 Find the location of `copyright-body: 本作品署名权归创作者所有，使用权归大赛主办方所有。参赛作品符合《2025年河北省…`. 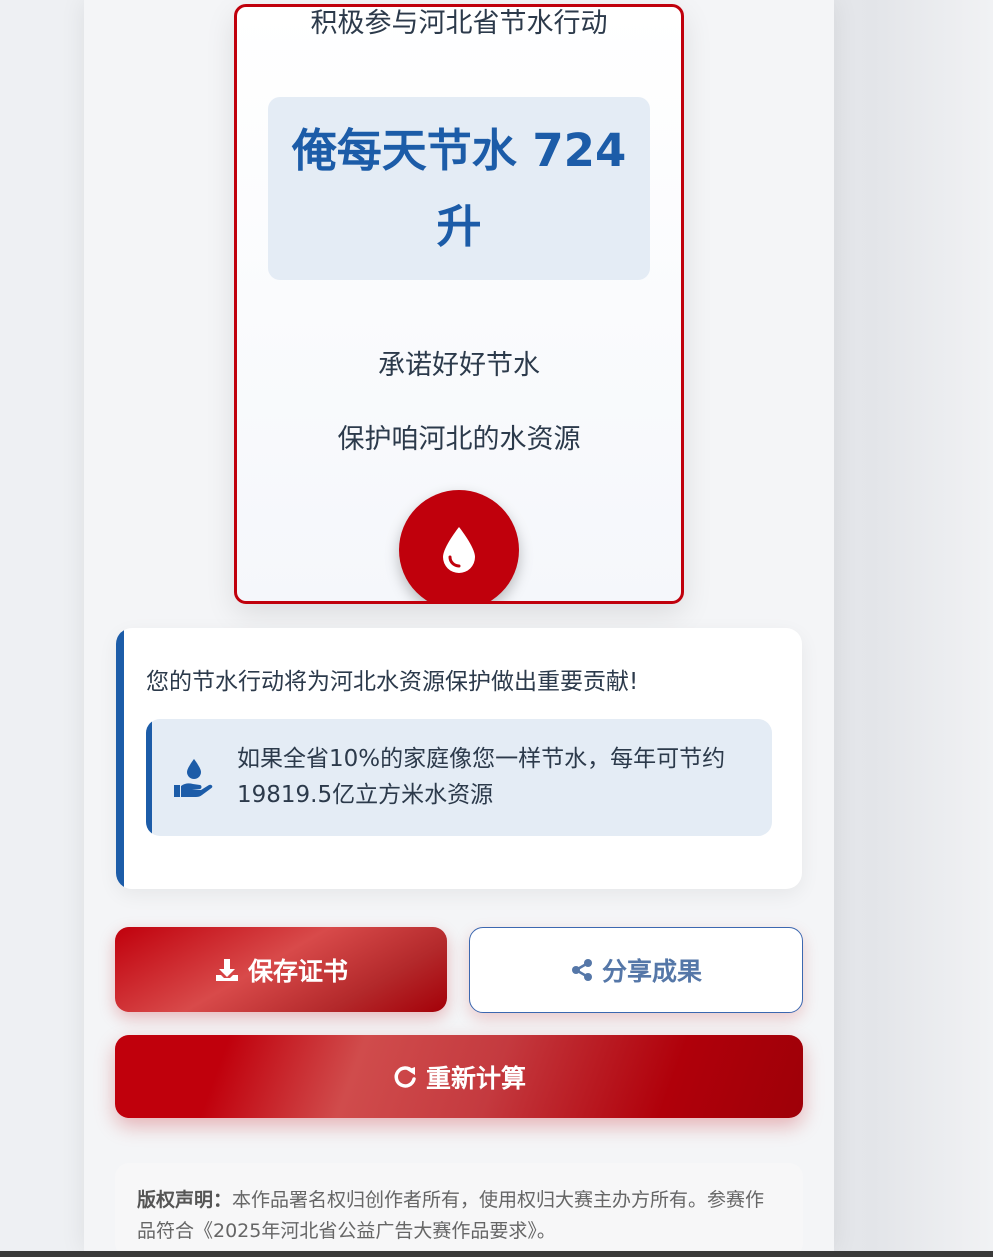

copyright-body: 本作品署名权归创作者所有，使用权归大赛主办方所有。参赛作品符合《2025年河北省… is located at coordinates (451, 1215).